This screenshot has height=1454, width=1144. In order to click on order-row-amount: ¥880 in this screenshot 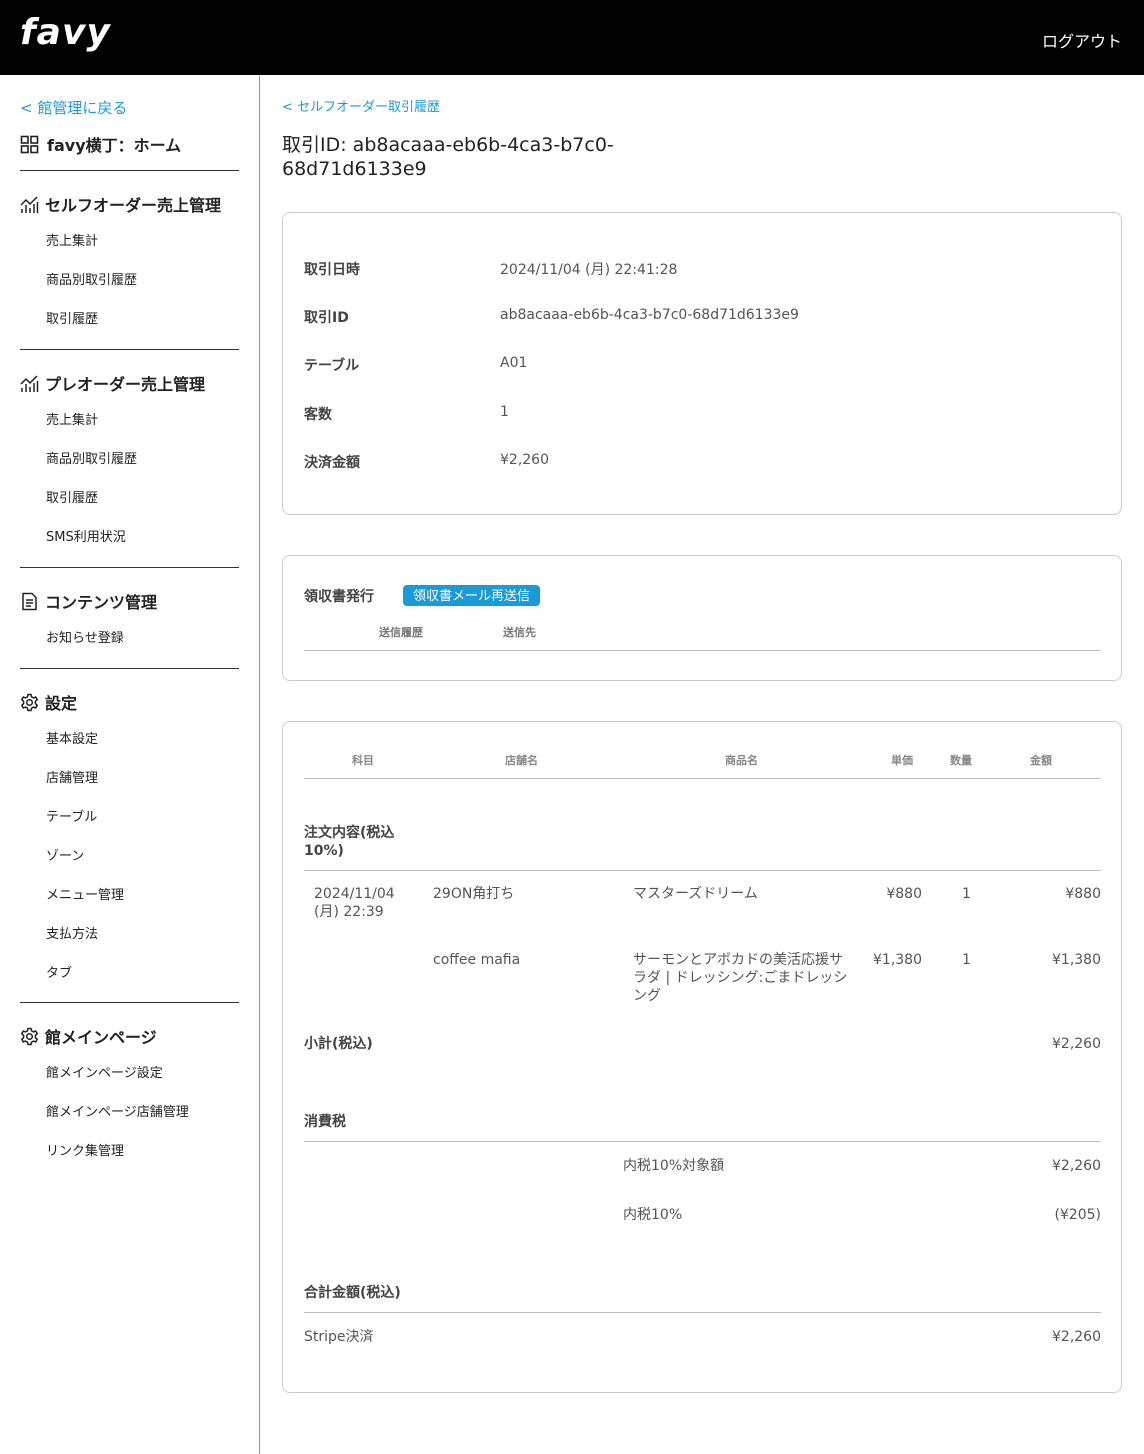, I will do `click(1083, 894)`.